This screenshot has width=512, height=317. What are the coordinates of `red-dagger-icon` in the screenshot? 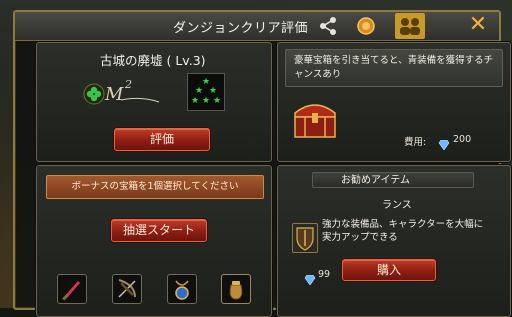 It's located at (72, 294).